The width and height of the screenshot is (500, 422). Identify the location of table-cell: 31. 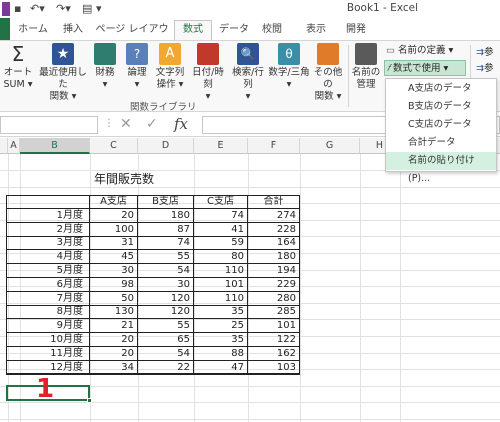
(114, 243).